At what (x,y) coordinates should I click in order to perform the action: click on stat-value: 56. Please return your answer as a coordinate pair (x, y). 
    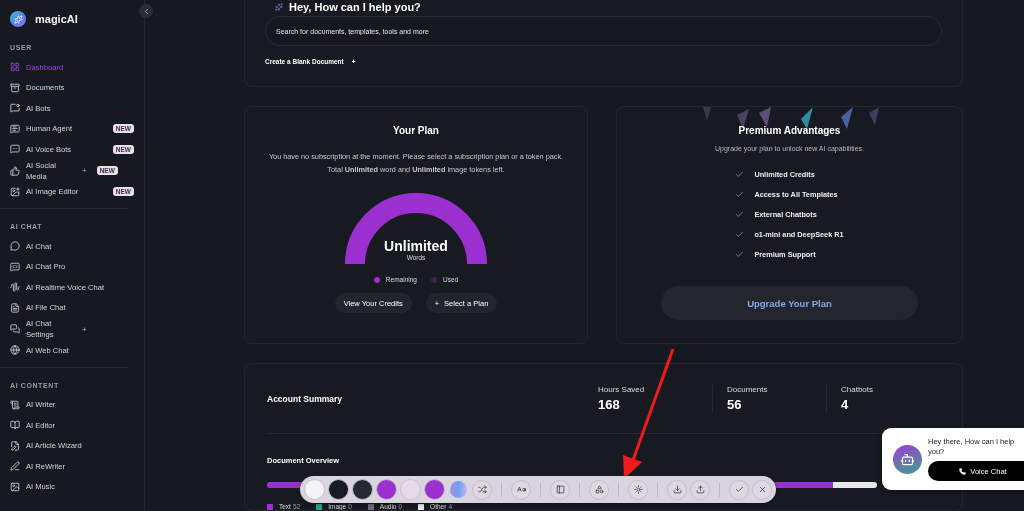
    Looking at the image, I should click on (735, 404).